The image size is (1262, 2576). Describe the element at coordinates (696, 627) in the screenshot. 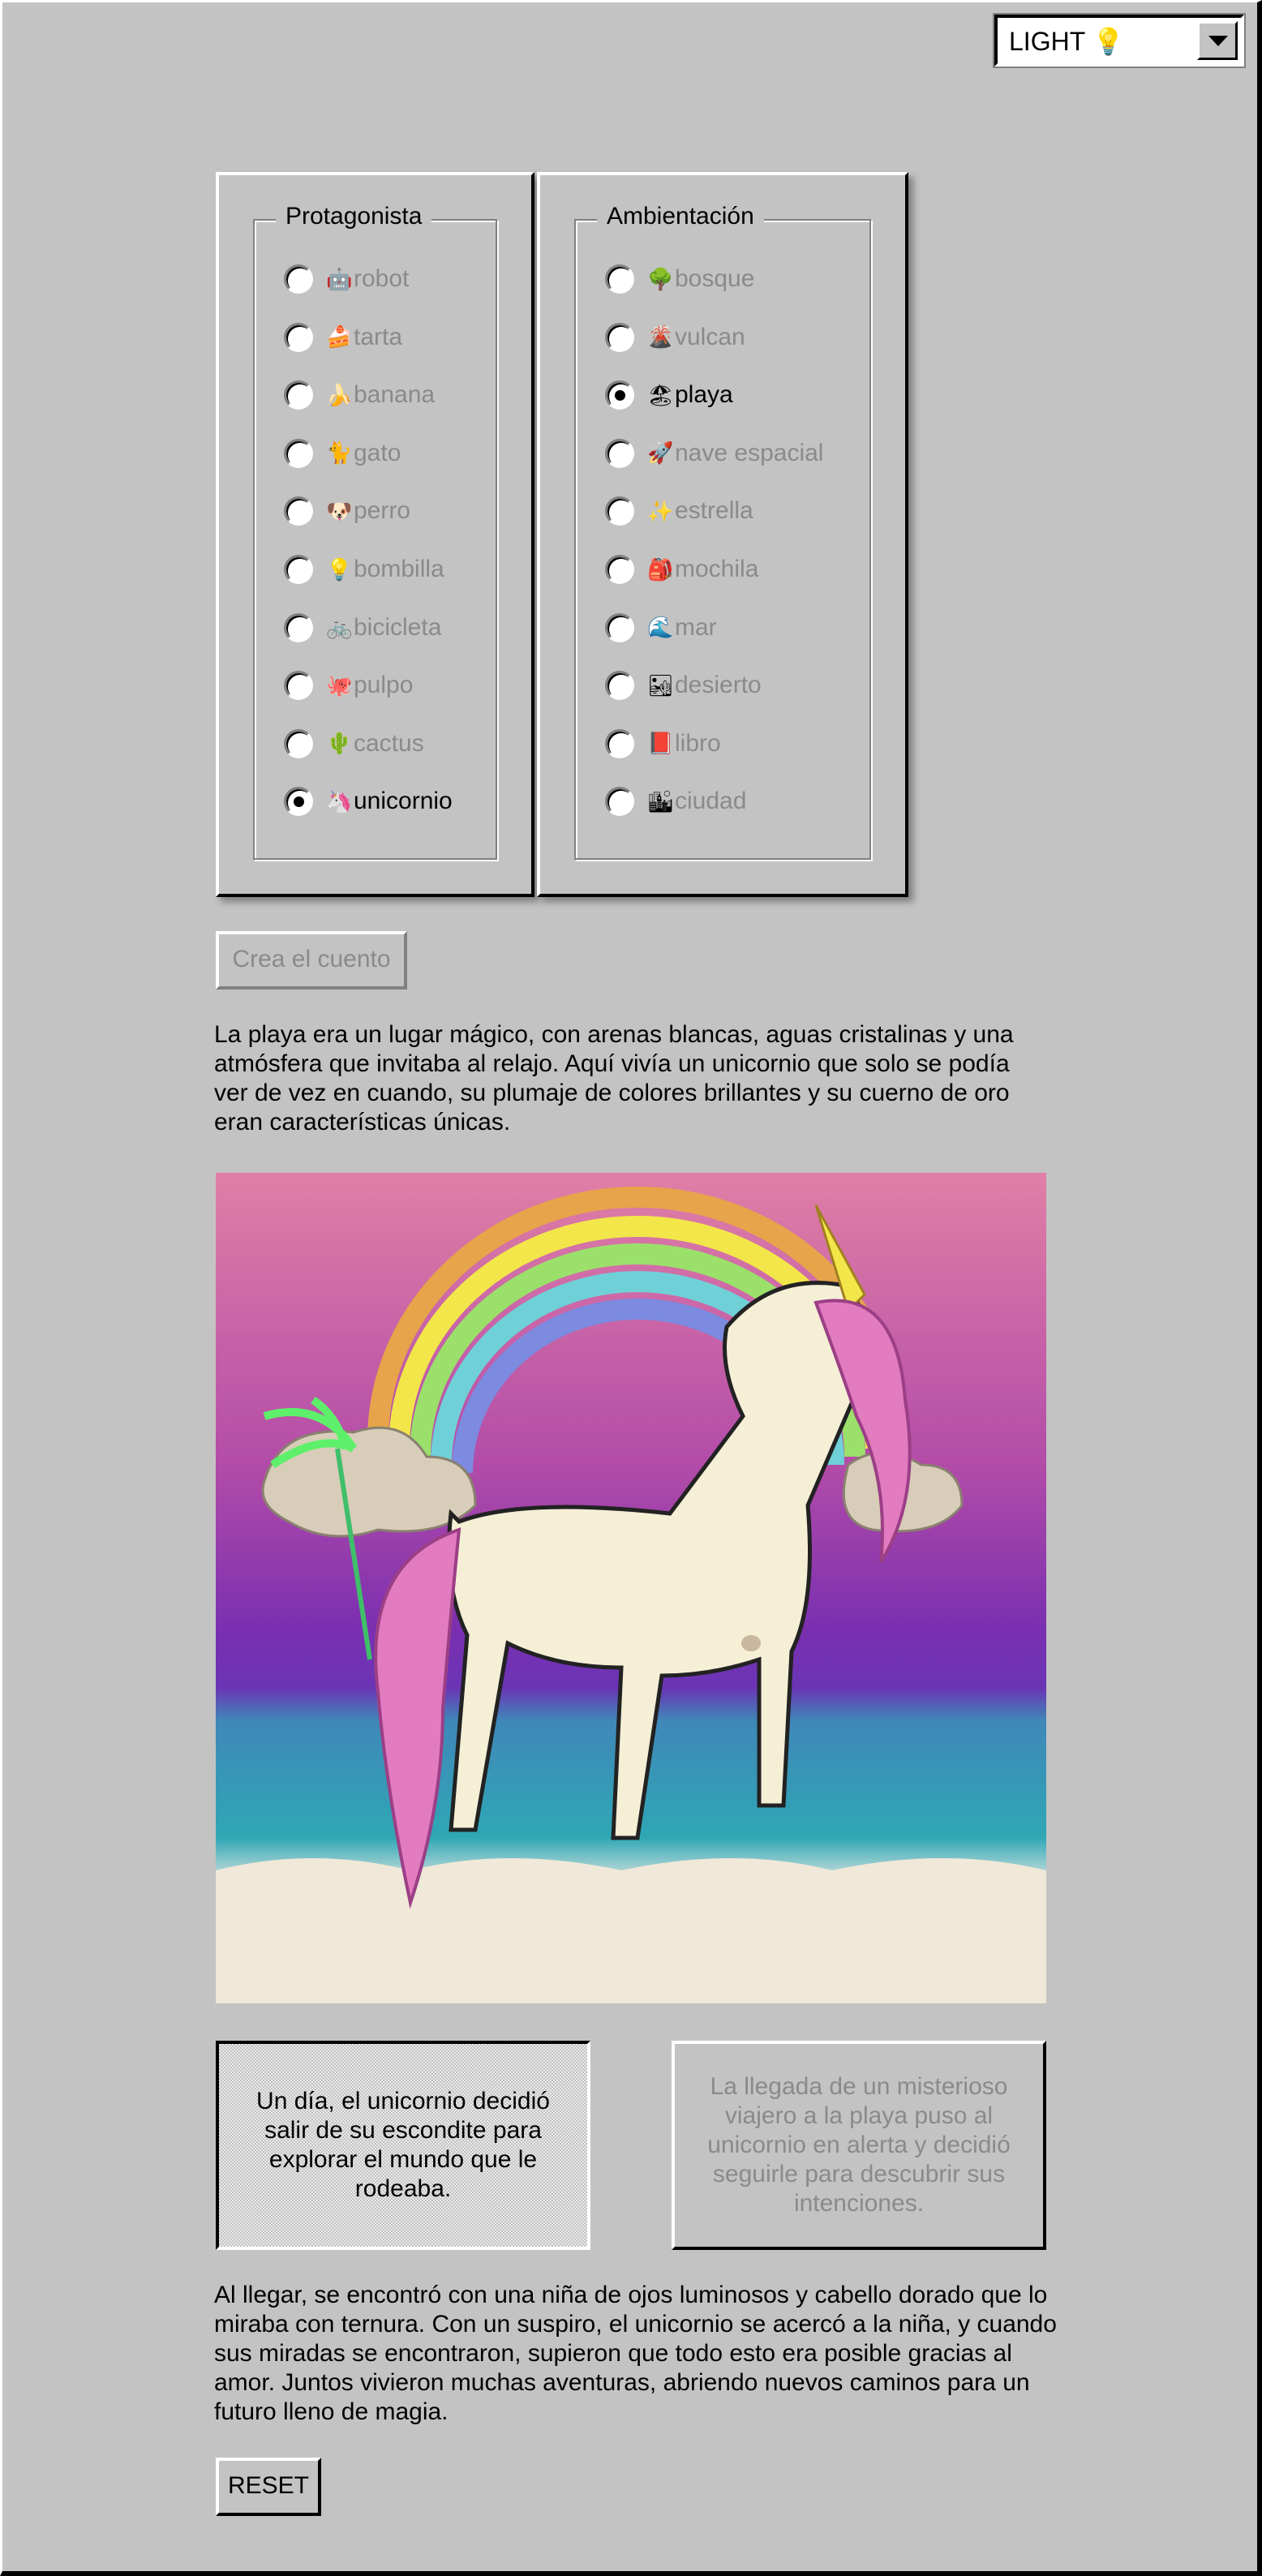

I see `option-label: mar` at that location.